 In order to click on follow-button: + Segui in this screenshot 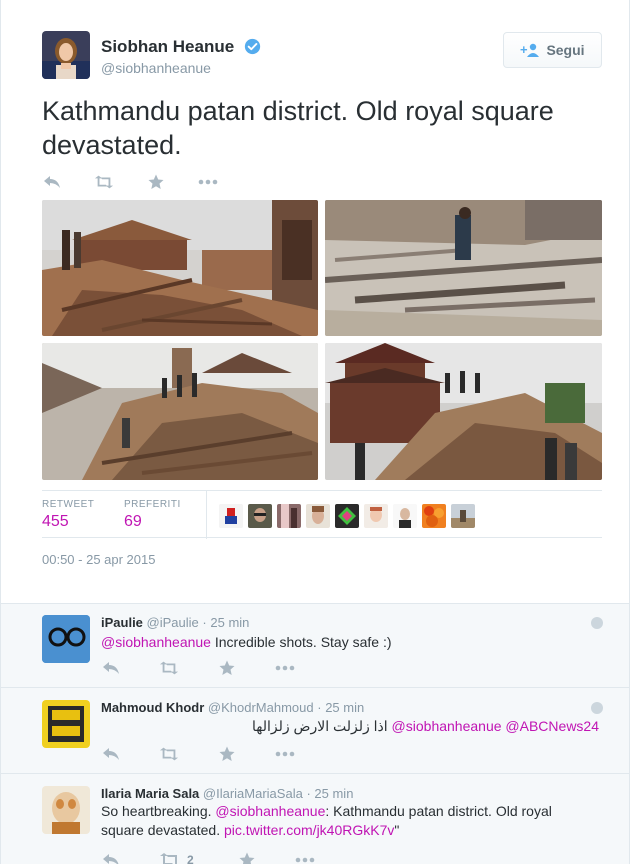, I will do `click(552, 50)`.